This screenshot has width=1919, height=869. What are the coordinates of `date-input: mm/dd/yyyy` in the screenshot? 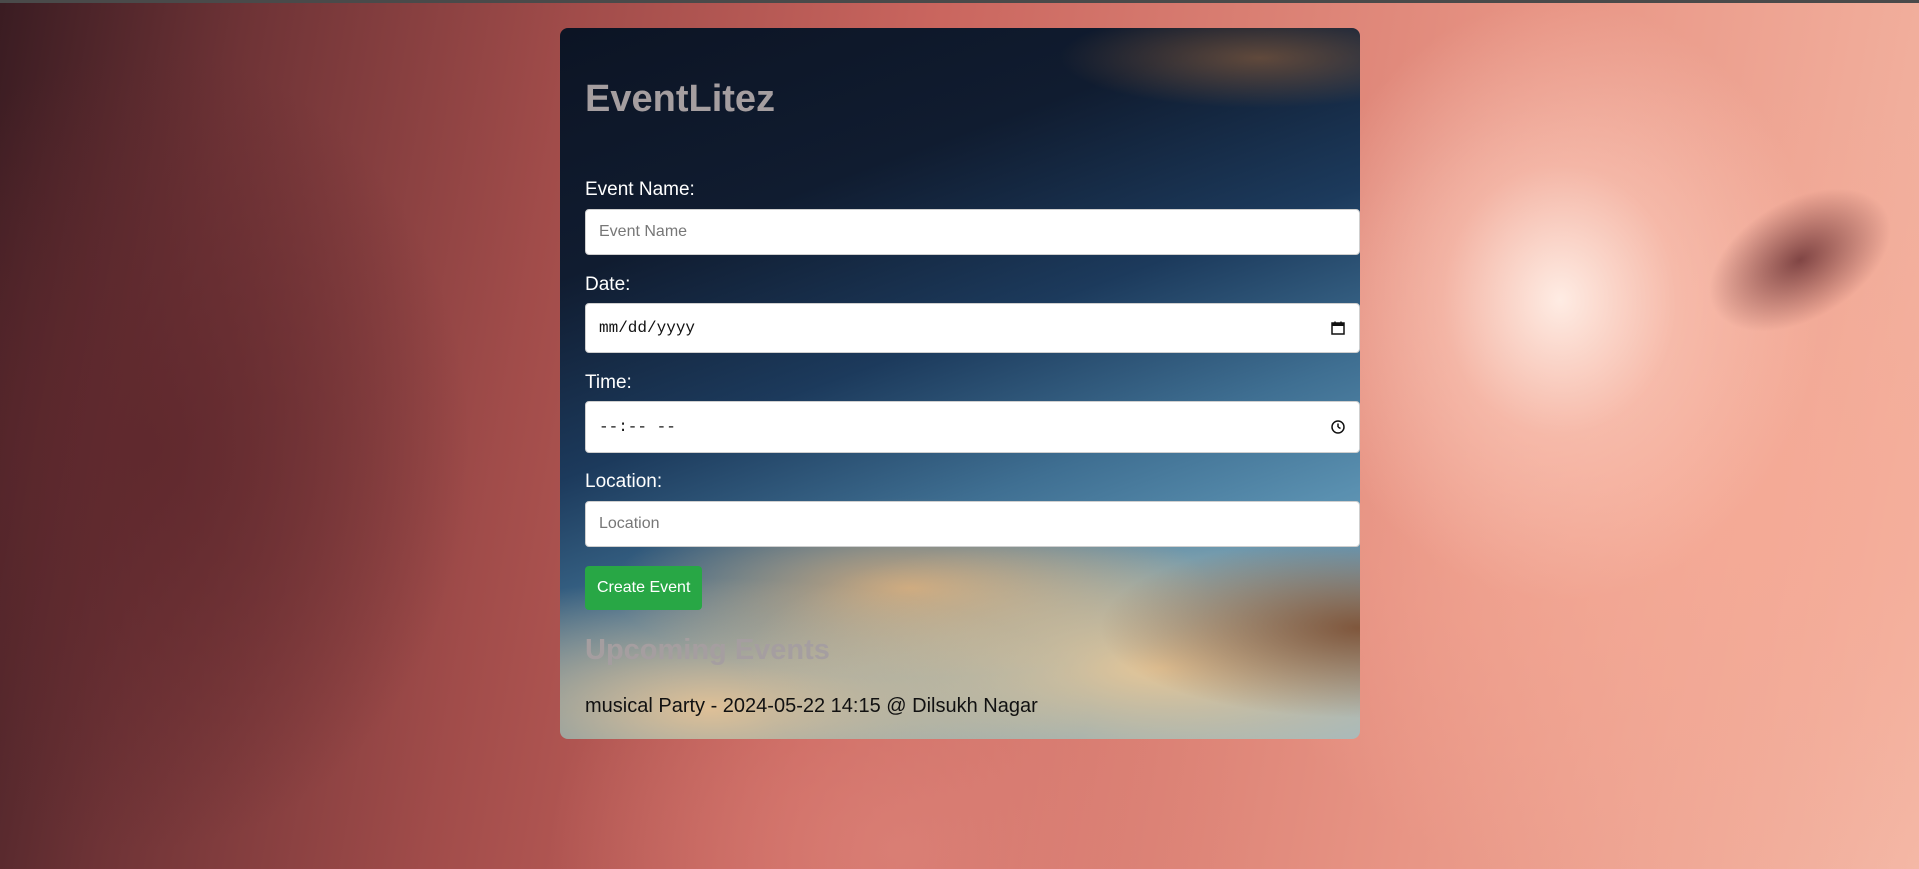 It's located at (972, 328).